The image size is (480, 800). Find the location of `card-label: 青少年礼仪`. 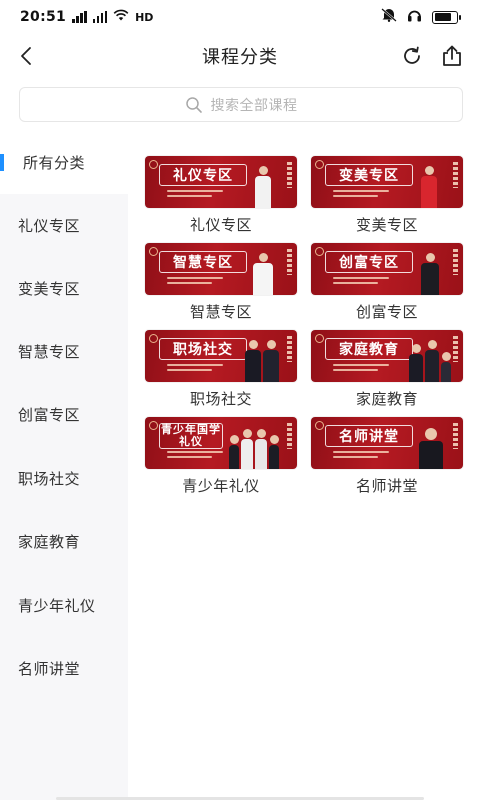

card-label: 青少年礼仪 is located at coordinates (221, 486).